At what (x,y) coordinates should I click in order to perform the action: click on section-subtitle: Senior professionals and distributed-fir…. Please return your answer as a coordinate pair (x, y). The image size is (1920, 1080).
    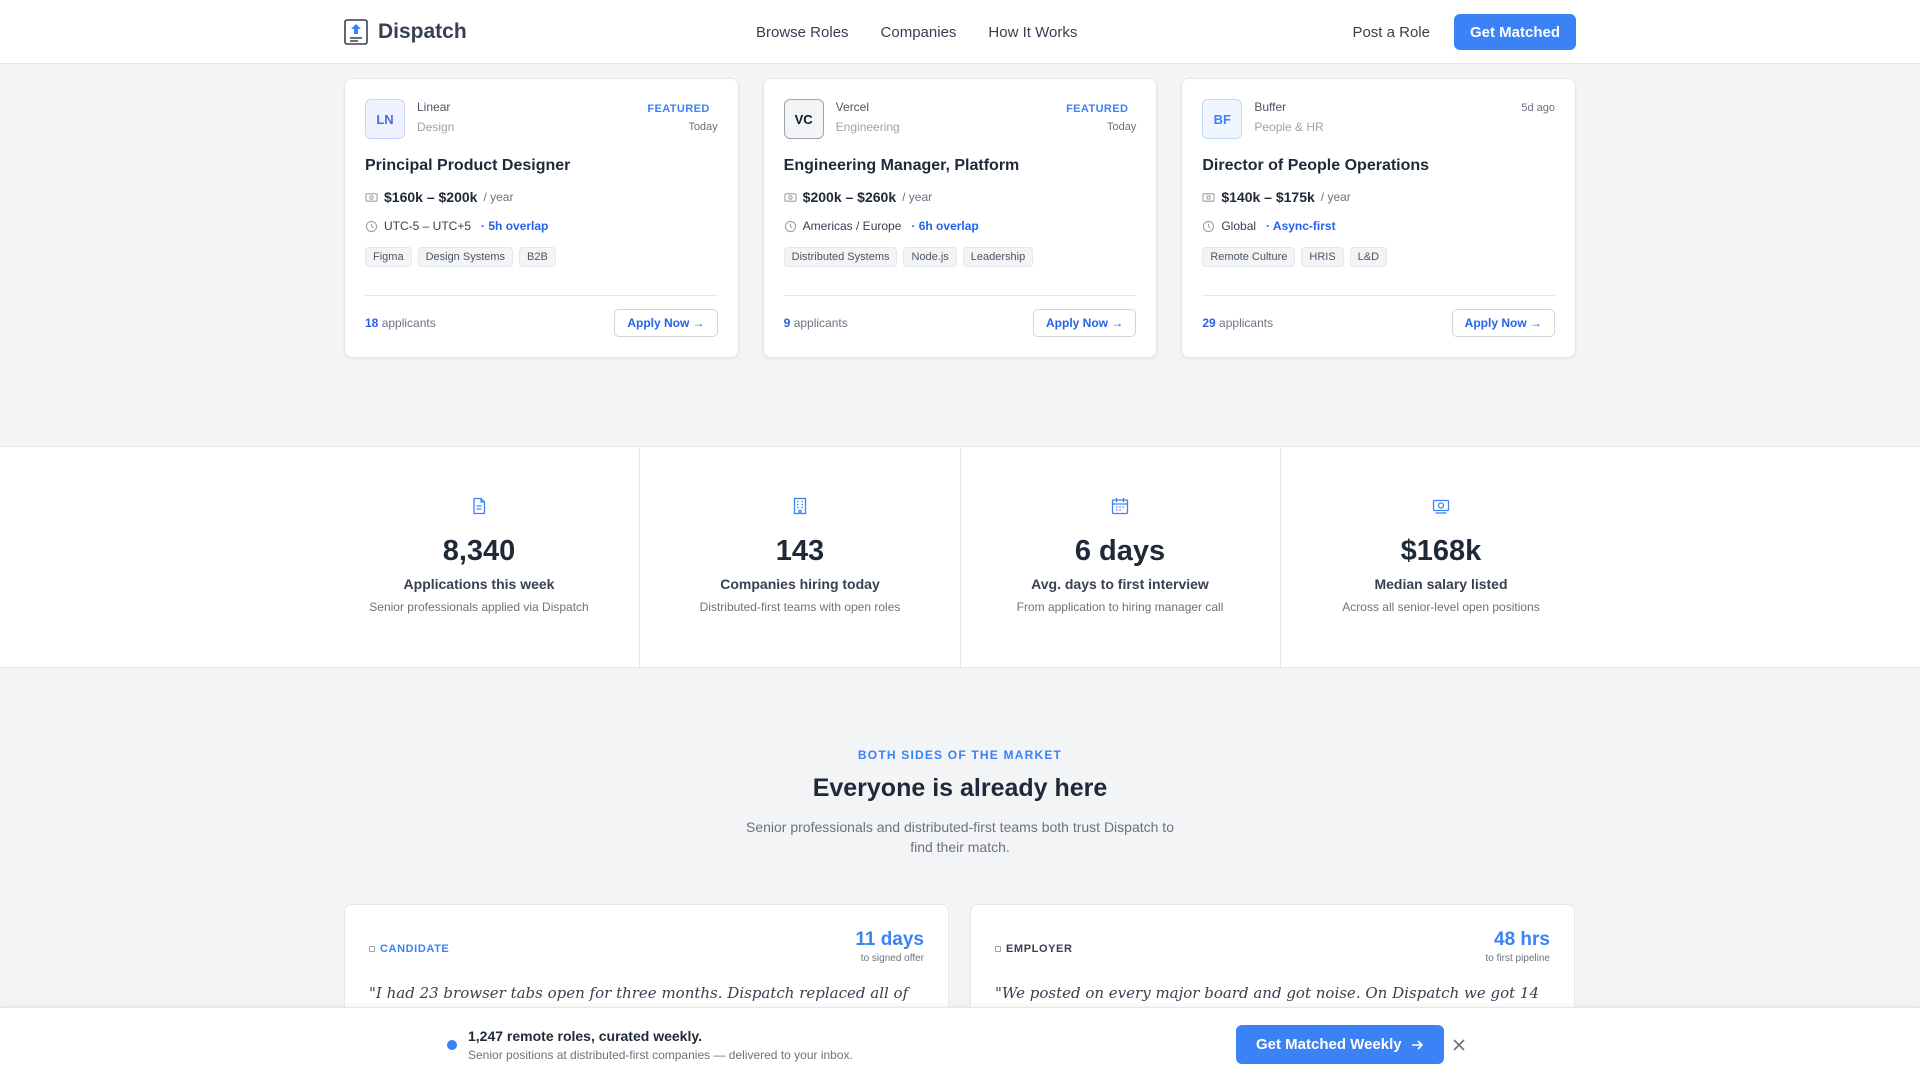
    Looking at the image, I should click on (960, 837).